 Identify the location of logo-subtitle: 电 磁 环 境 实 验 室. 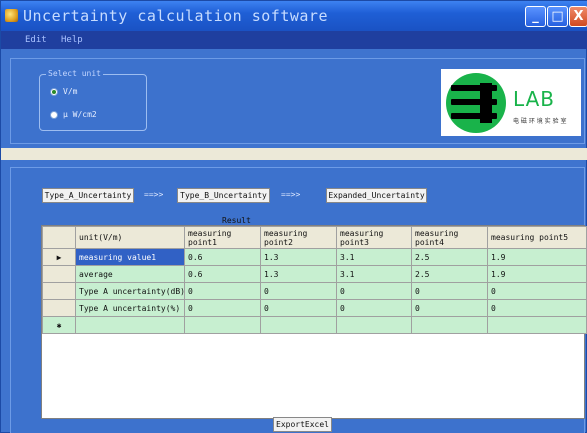
(540, 121).